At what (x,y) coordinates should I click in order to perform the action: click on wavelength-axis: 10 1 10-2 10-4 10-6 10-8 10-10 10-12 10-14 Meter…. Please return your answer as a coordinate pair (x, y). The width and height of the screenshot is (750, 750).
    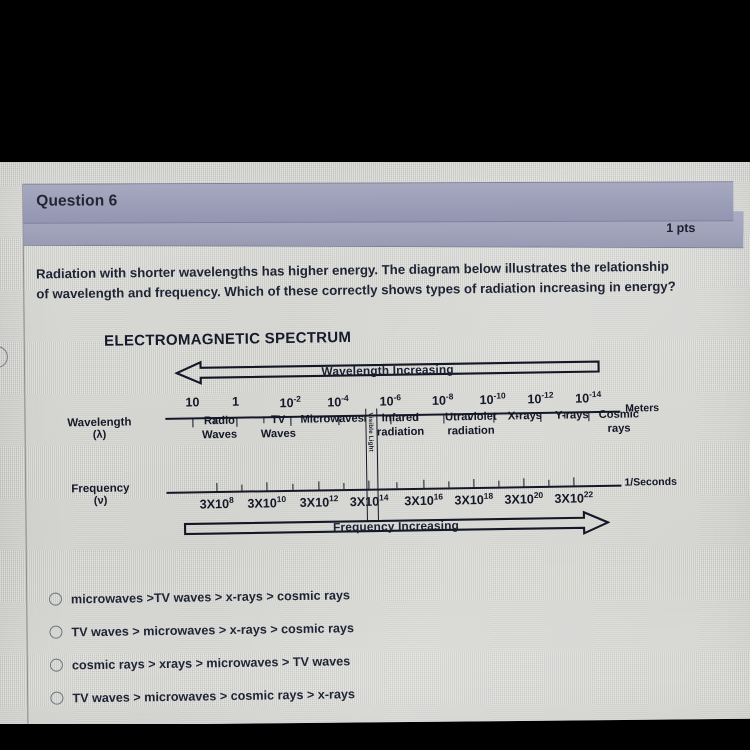
    Looking at the image, I should click on (412, 408).